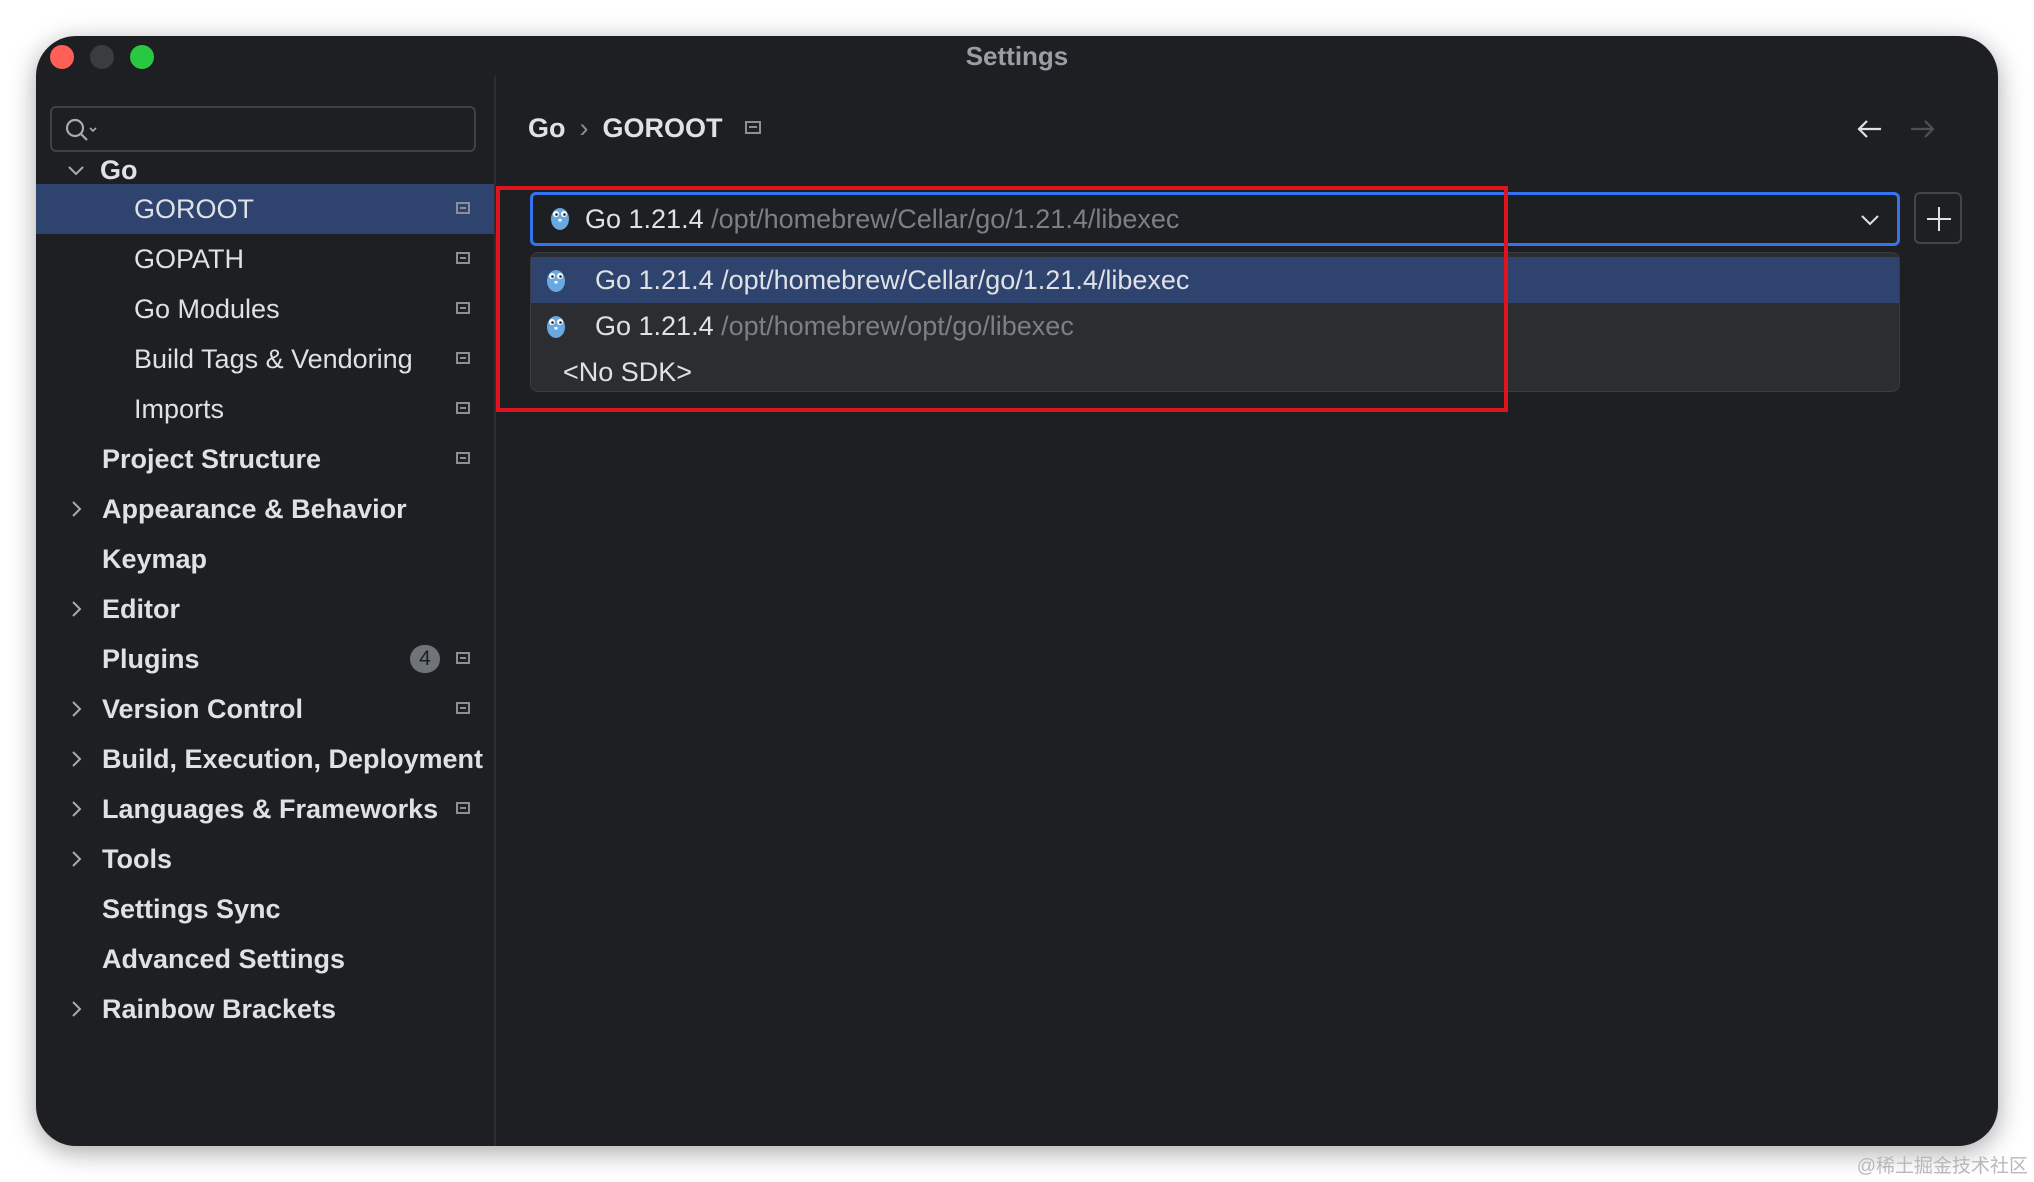  I want to click on breadcrumb: Go › GOROOT, so click(644, 128).